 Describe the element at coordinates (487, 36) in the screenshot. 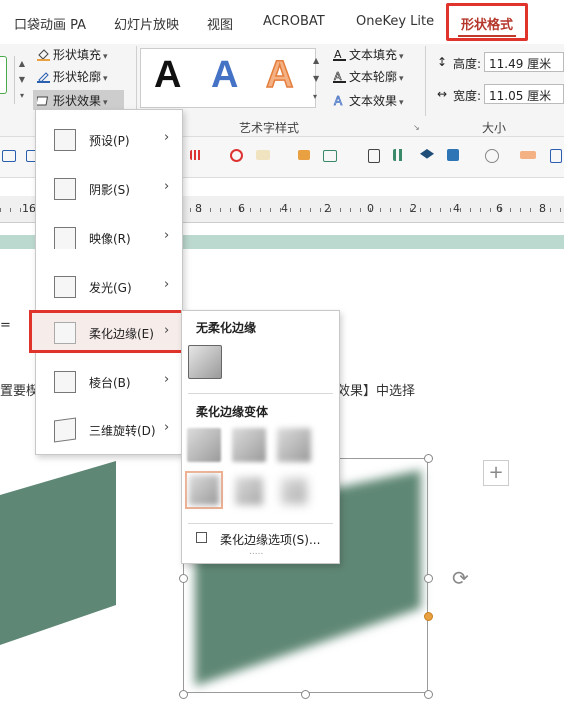

I see `active-tab-underline` at that location.